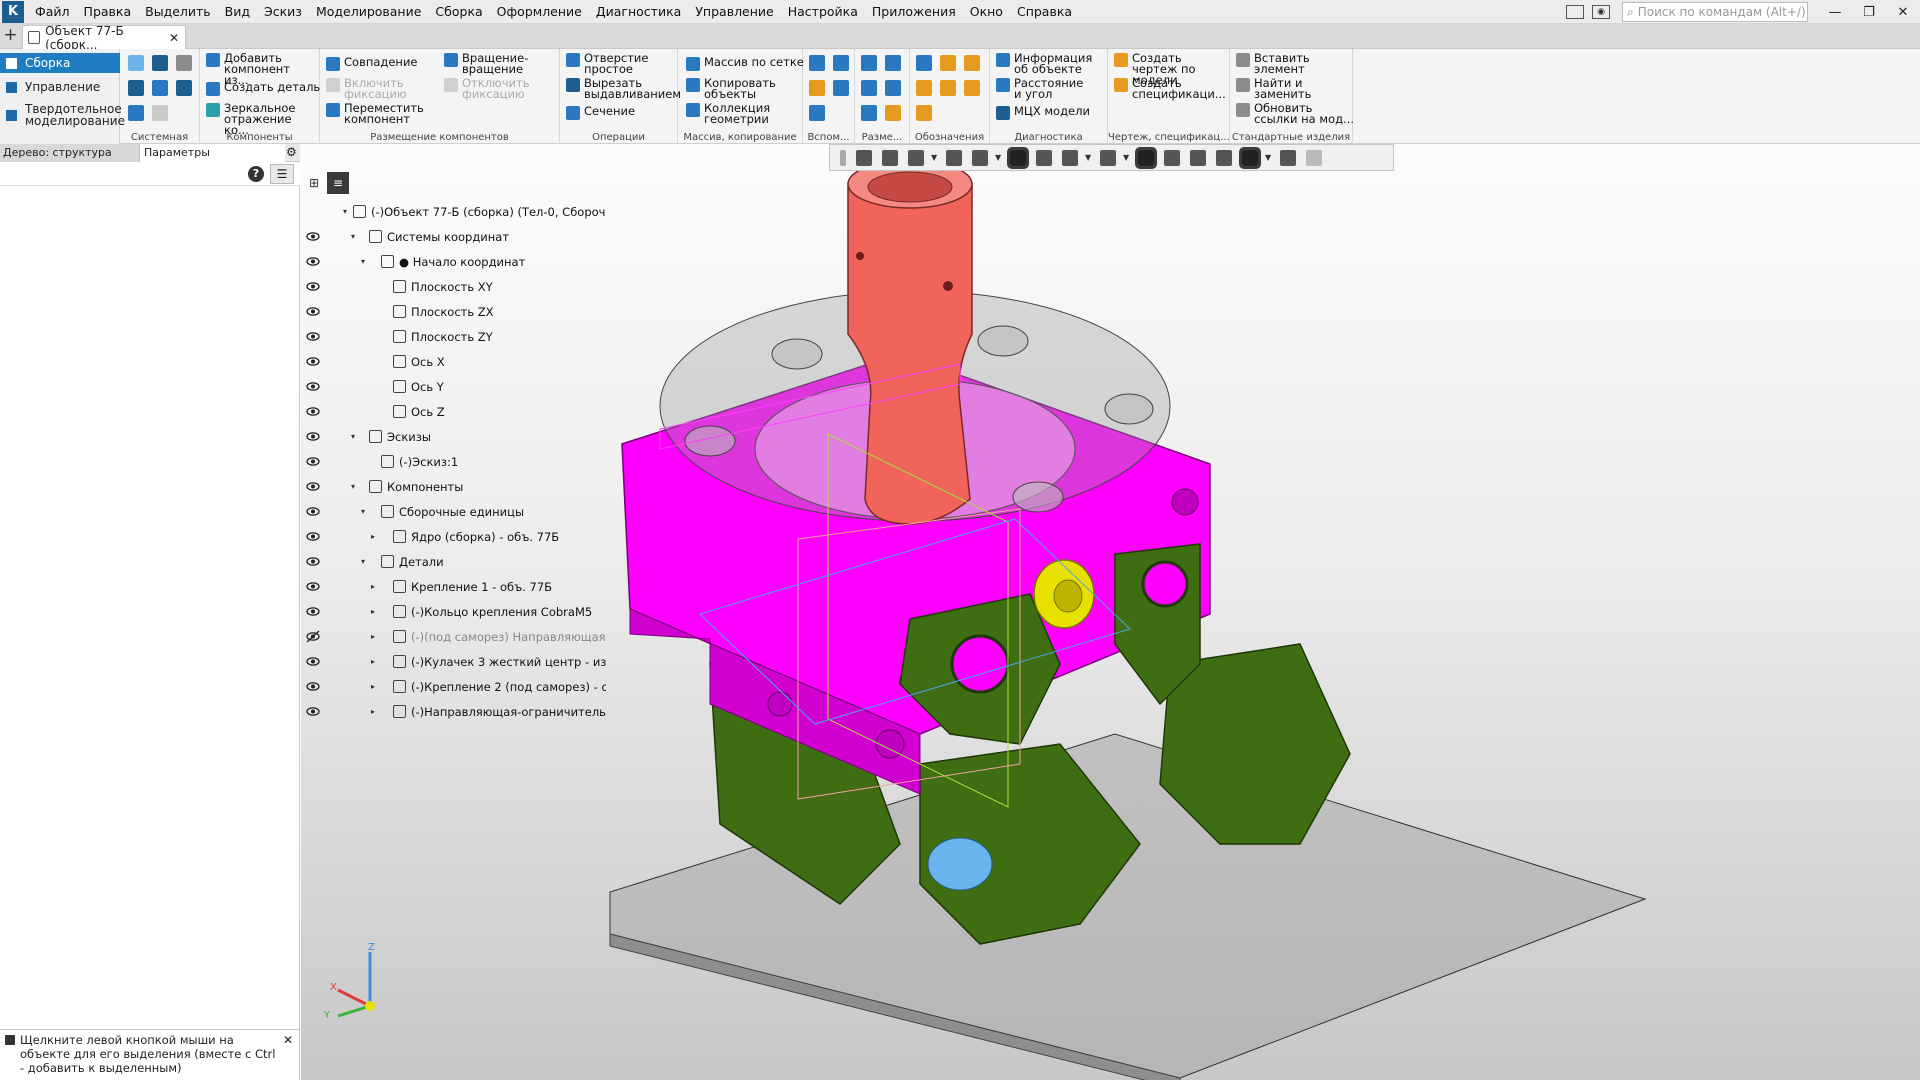  Describe the element at coordinates (136, 88) in the screenshot. I see `print-icon` at that location.